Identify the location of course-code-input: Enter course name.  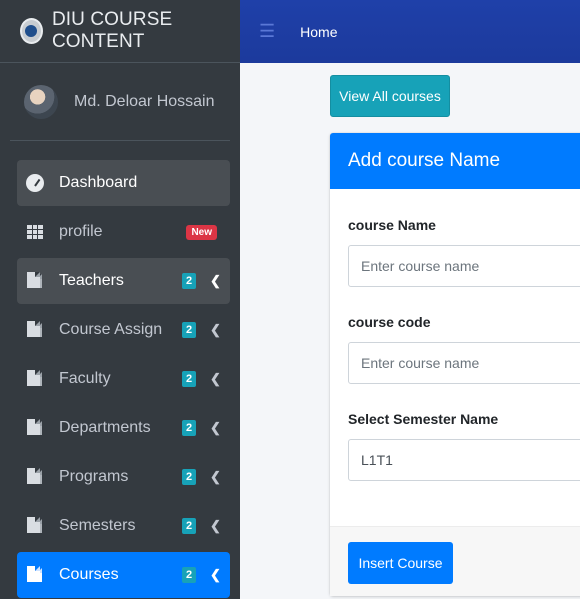
(464, 363).